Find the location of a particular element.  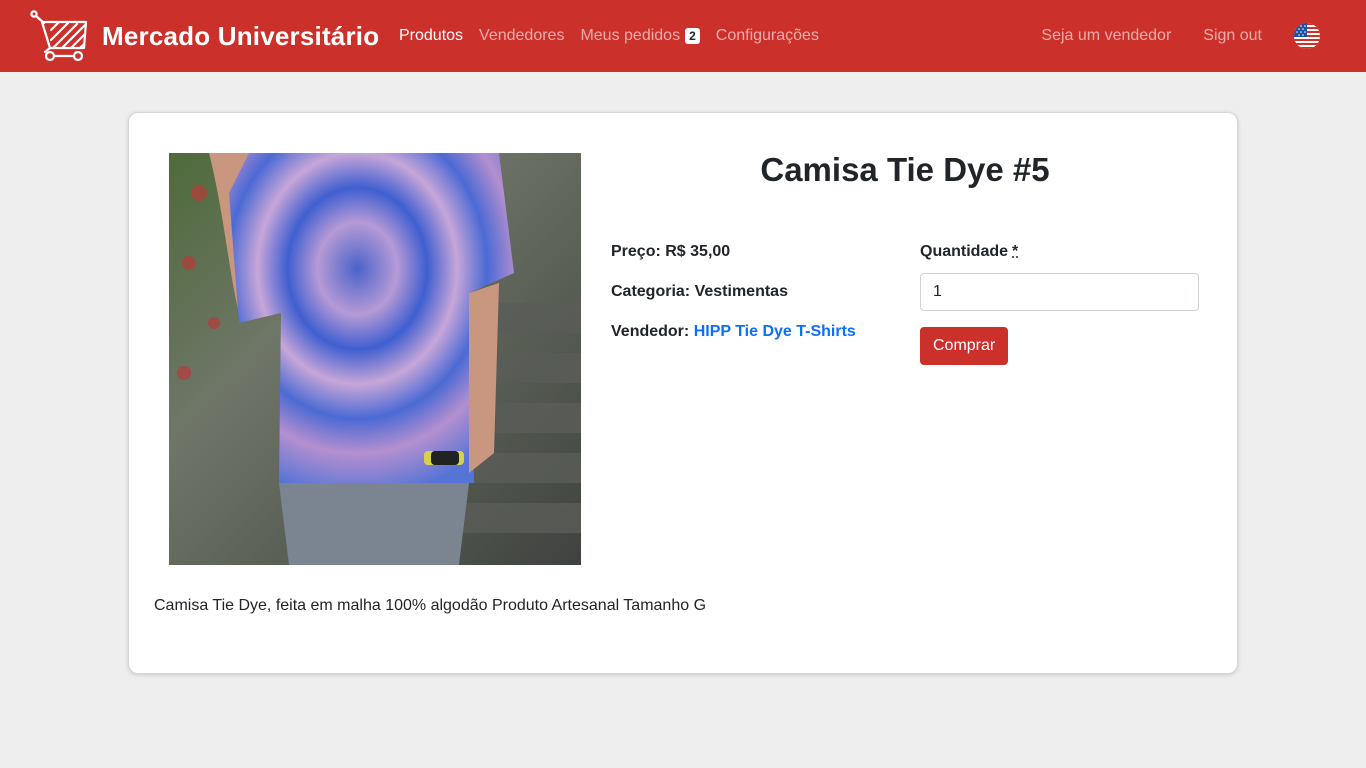

nav-vendedores: Vendedores is located at coordinates (521, 36).